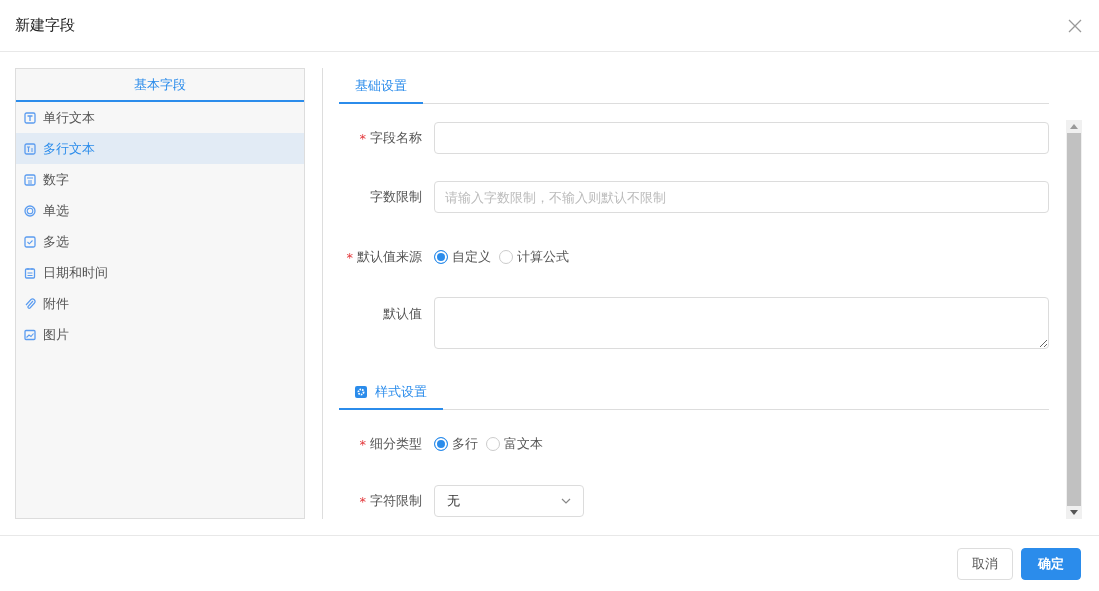 The image size is (1099, 591). Describe the element at coordinates (160, 85) in the screenshot. I see `sidebar-title: 基本字段` at that location.